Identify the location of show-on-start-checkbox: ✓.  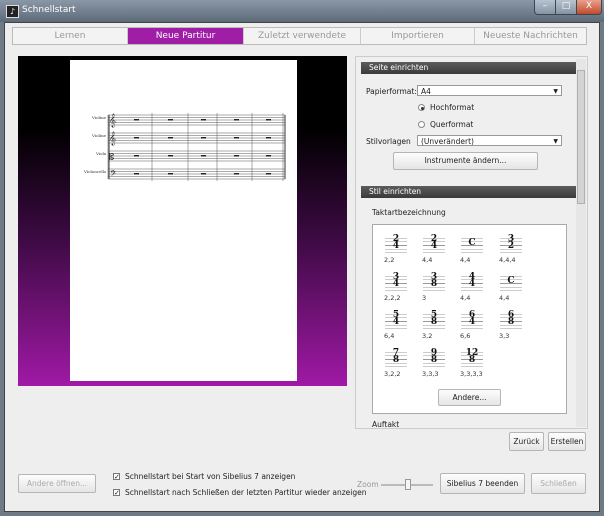
(116, 477).